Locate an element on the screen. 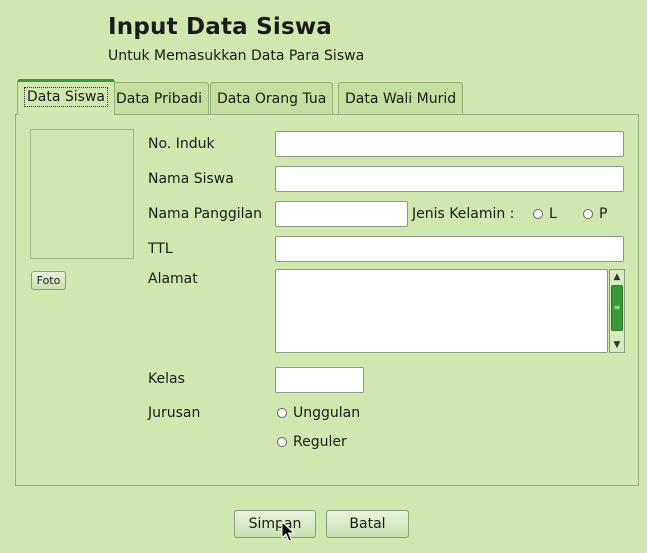 The height and width of the screenshot is (553, 647). tab-label: Data Siswa is located at coordinates (66, 97).